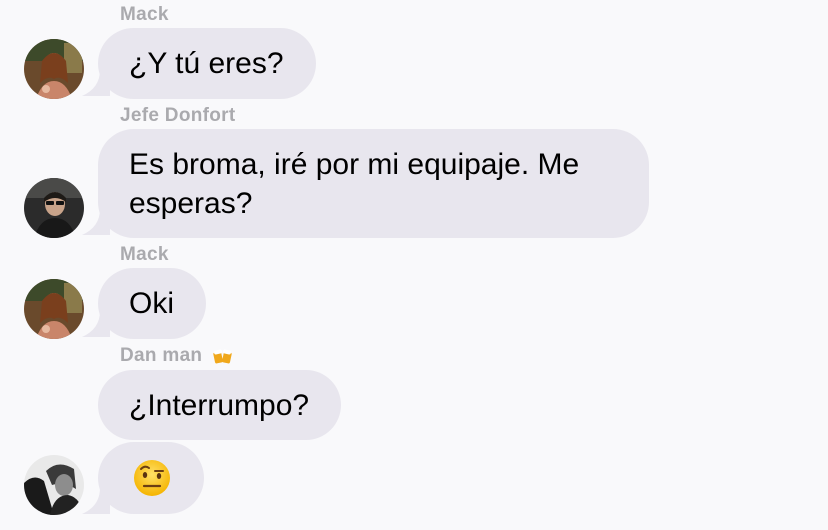  What do you see at coordinates (54, 208) in the screenshot?
I see `jefe-donfort-avatar` at bounding box center [54, 208].